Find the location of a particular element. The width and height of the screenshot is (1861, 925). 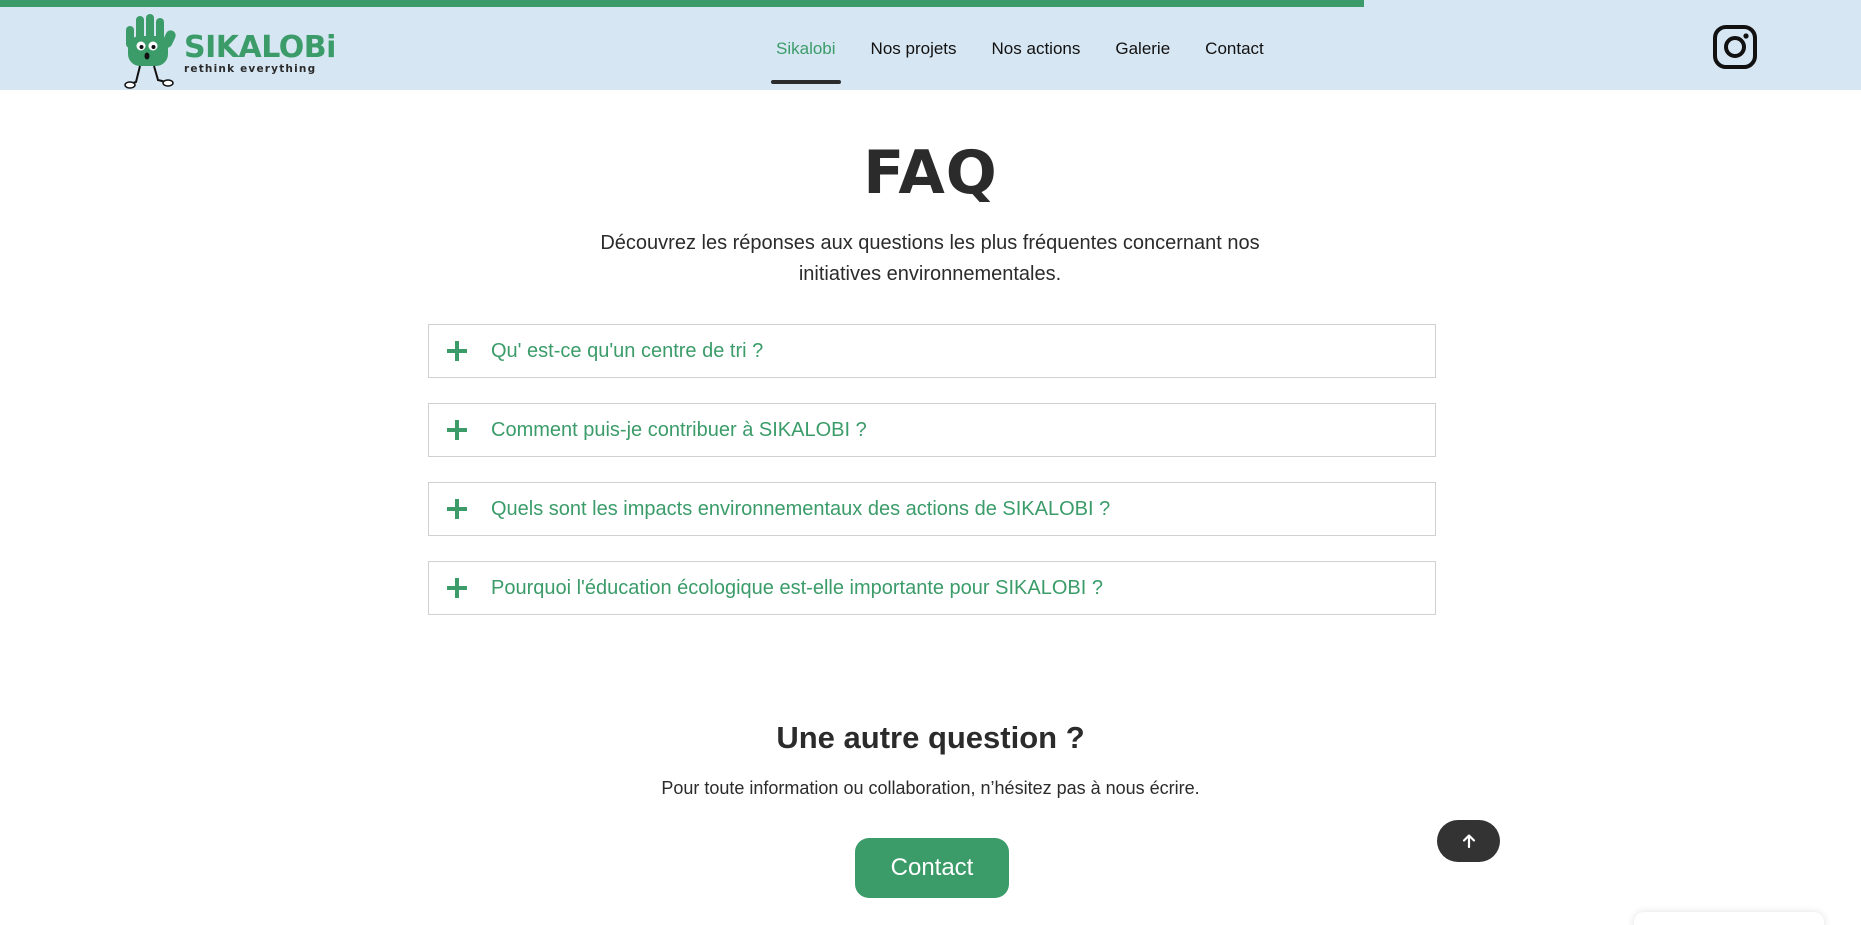

nav-item-label: Nos actions is located at coordinates (1036, 48).